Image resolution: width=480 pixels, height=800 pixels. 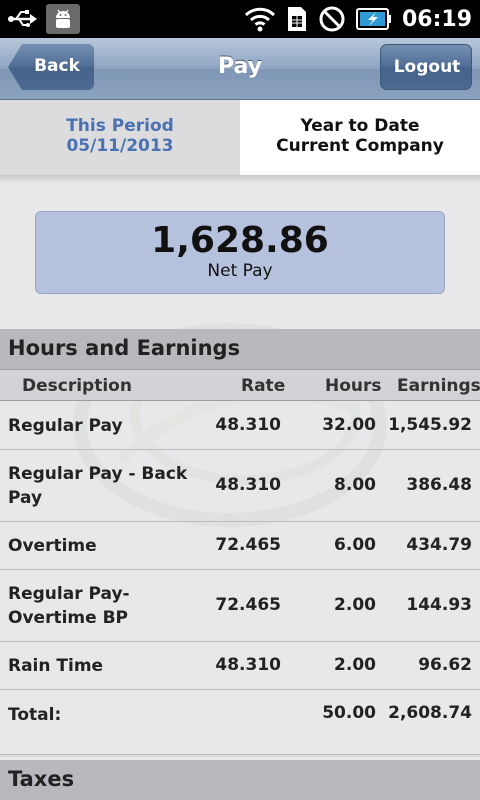 I want to click on cell-description: Regular Pay - Back Pay, so click(x=98, y=486).